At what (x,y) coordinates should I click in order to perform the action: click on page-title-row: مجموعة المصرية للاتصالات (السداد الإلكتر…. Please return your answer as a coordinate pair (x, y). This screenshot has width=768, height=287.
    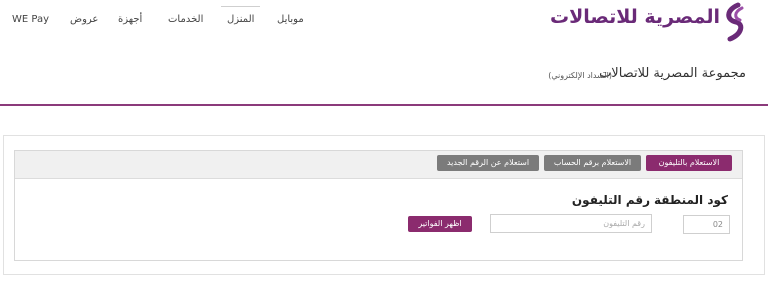
    Looking at the image, I should click on (384, 79).